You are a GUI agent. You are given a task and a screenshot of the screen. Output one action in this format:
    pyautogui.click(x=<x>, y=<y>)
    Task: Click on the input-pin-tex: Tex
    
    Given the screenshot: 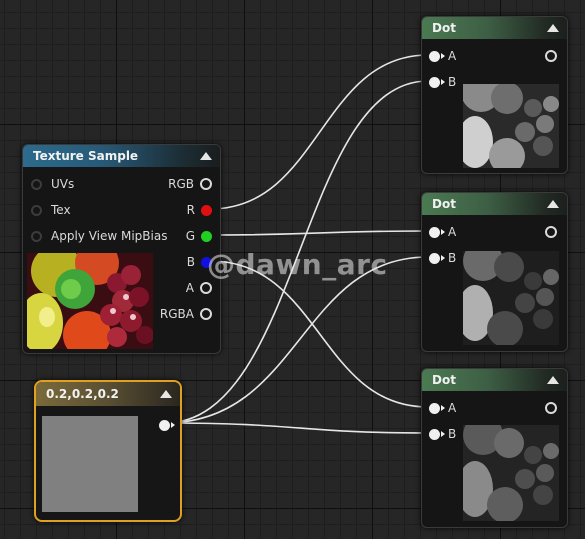 What is the action you would take?
    pyautogui.click(x=51, y=210)
    